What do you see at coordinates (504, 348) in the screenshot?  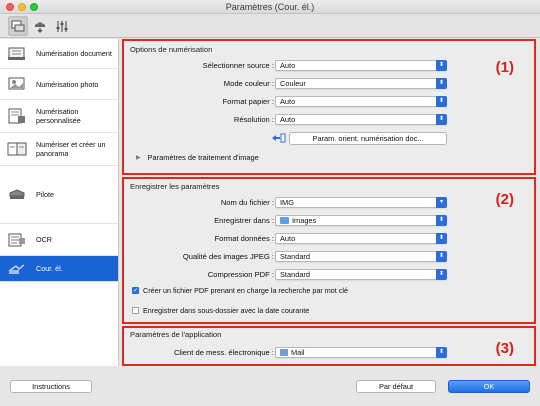 I see `section-number-3: (3)` at bounding box center [504, 348].